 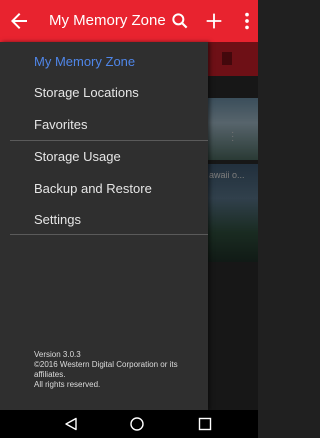 I want to click on more-vertical-icon, so click(x=247, y=21).